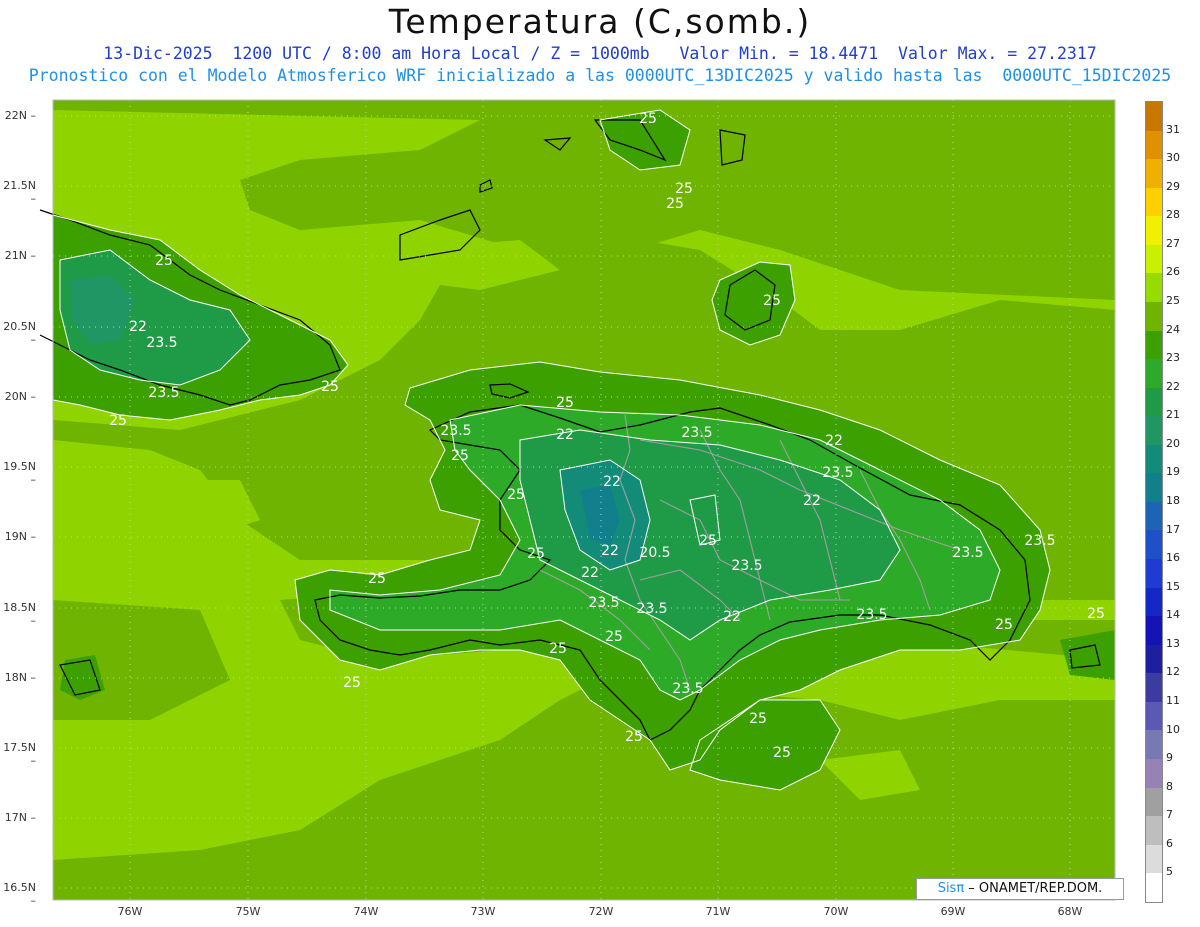 Image resolution: width=1200 pixels, height=927 pixels. What do you see at coordinates (19, 894) in the screenshot?
I see `latitude-label: 16.5N –` at bounding box center [19, 894].